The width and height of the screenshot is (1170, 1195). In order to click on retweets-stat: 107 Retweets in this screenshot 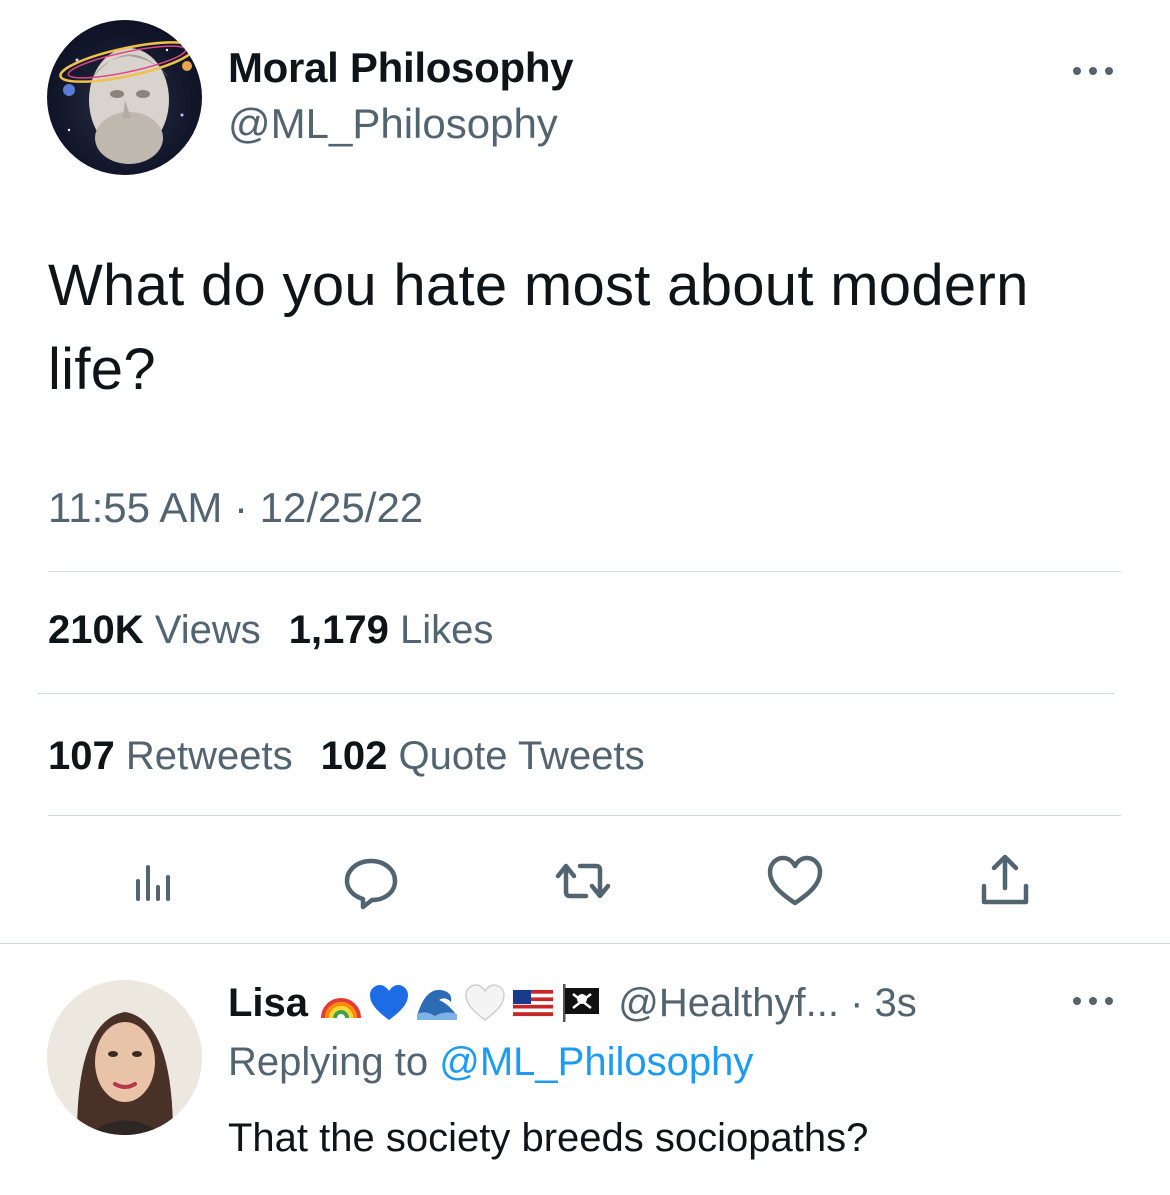, I will do `click(170, 756)`.